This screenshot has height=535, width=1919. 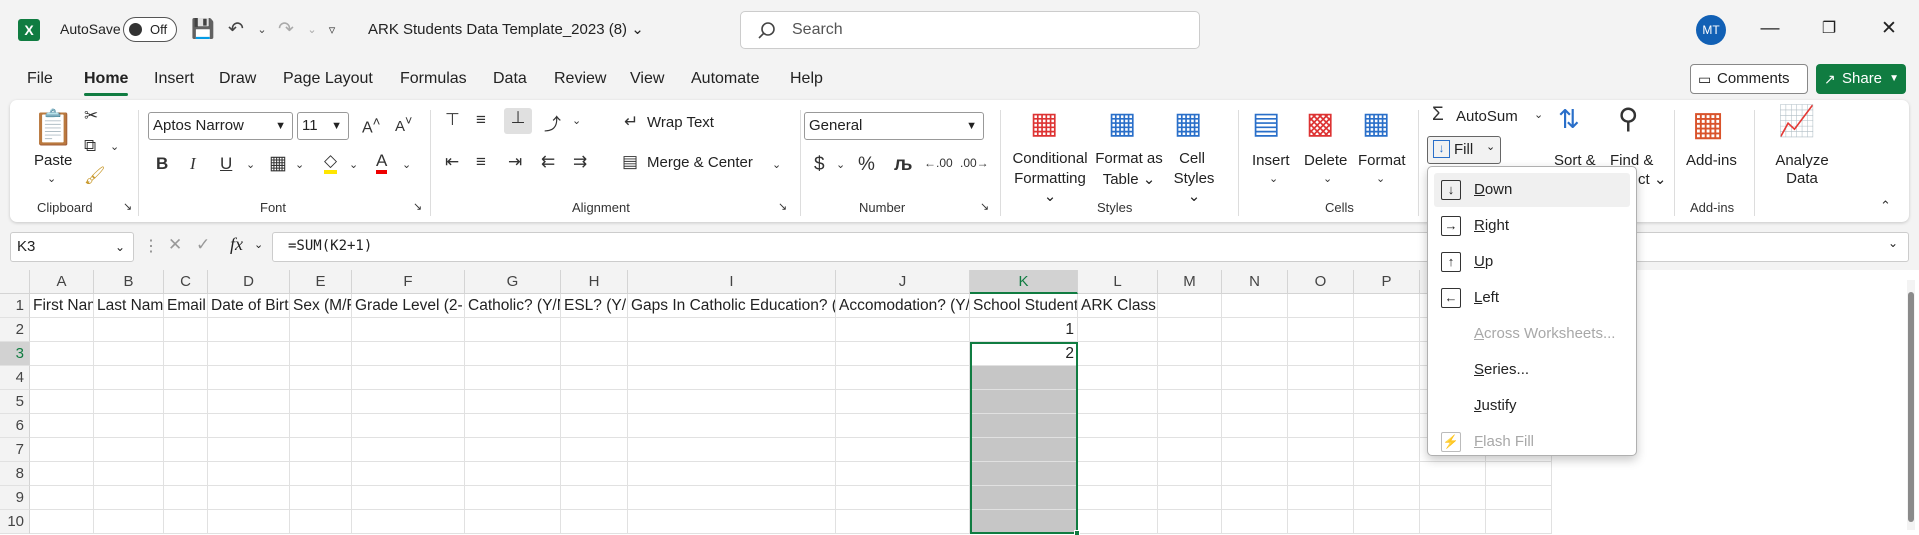 I want to click on tab-draw: Draw, so click(x=237, y=79).